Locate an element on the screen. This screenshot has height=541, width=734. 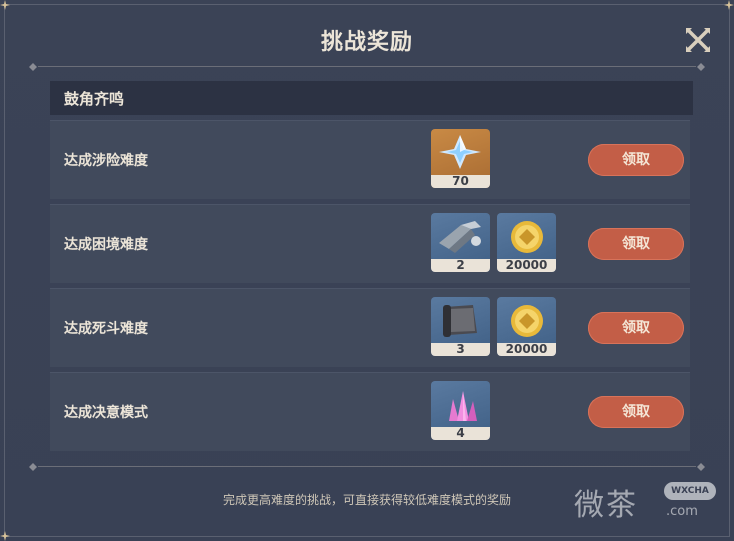
section-title: 鼓角齐鸣 is located at coordinates (94, 99).